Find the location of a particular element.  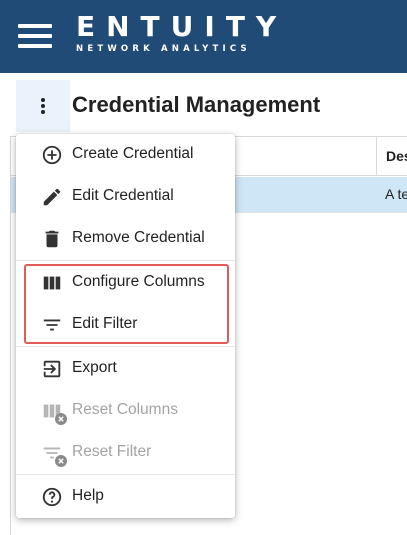

actions-menu-button is located at coordinates (43, 106).